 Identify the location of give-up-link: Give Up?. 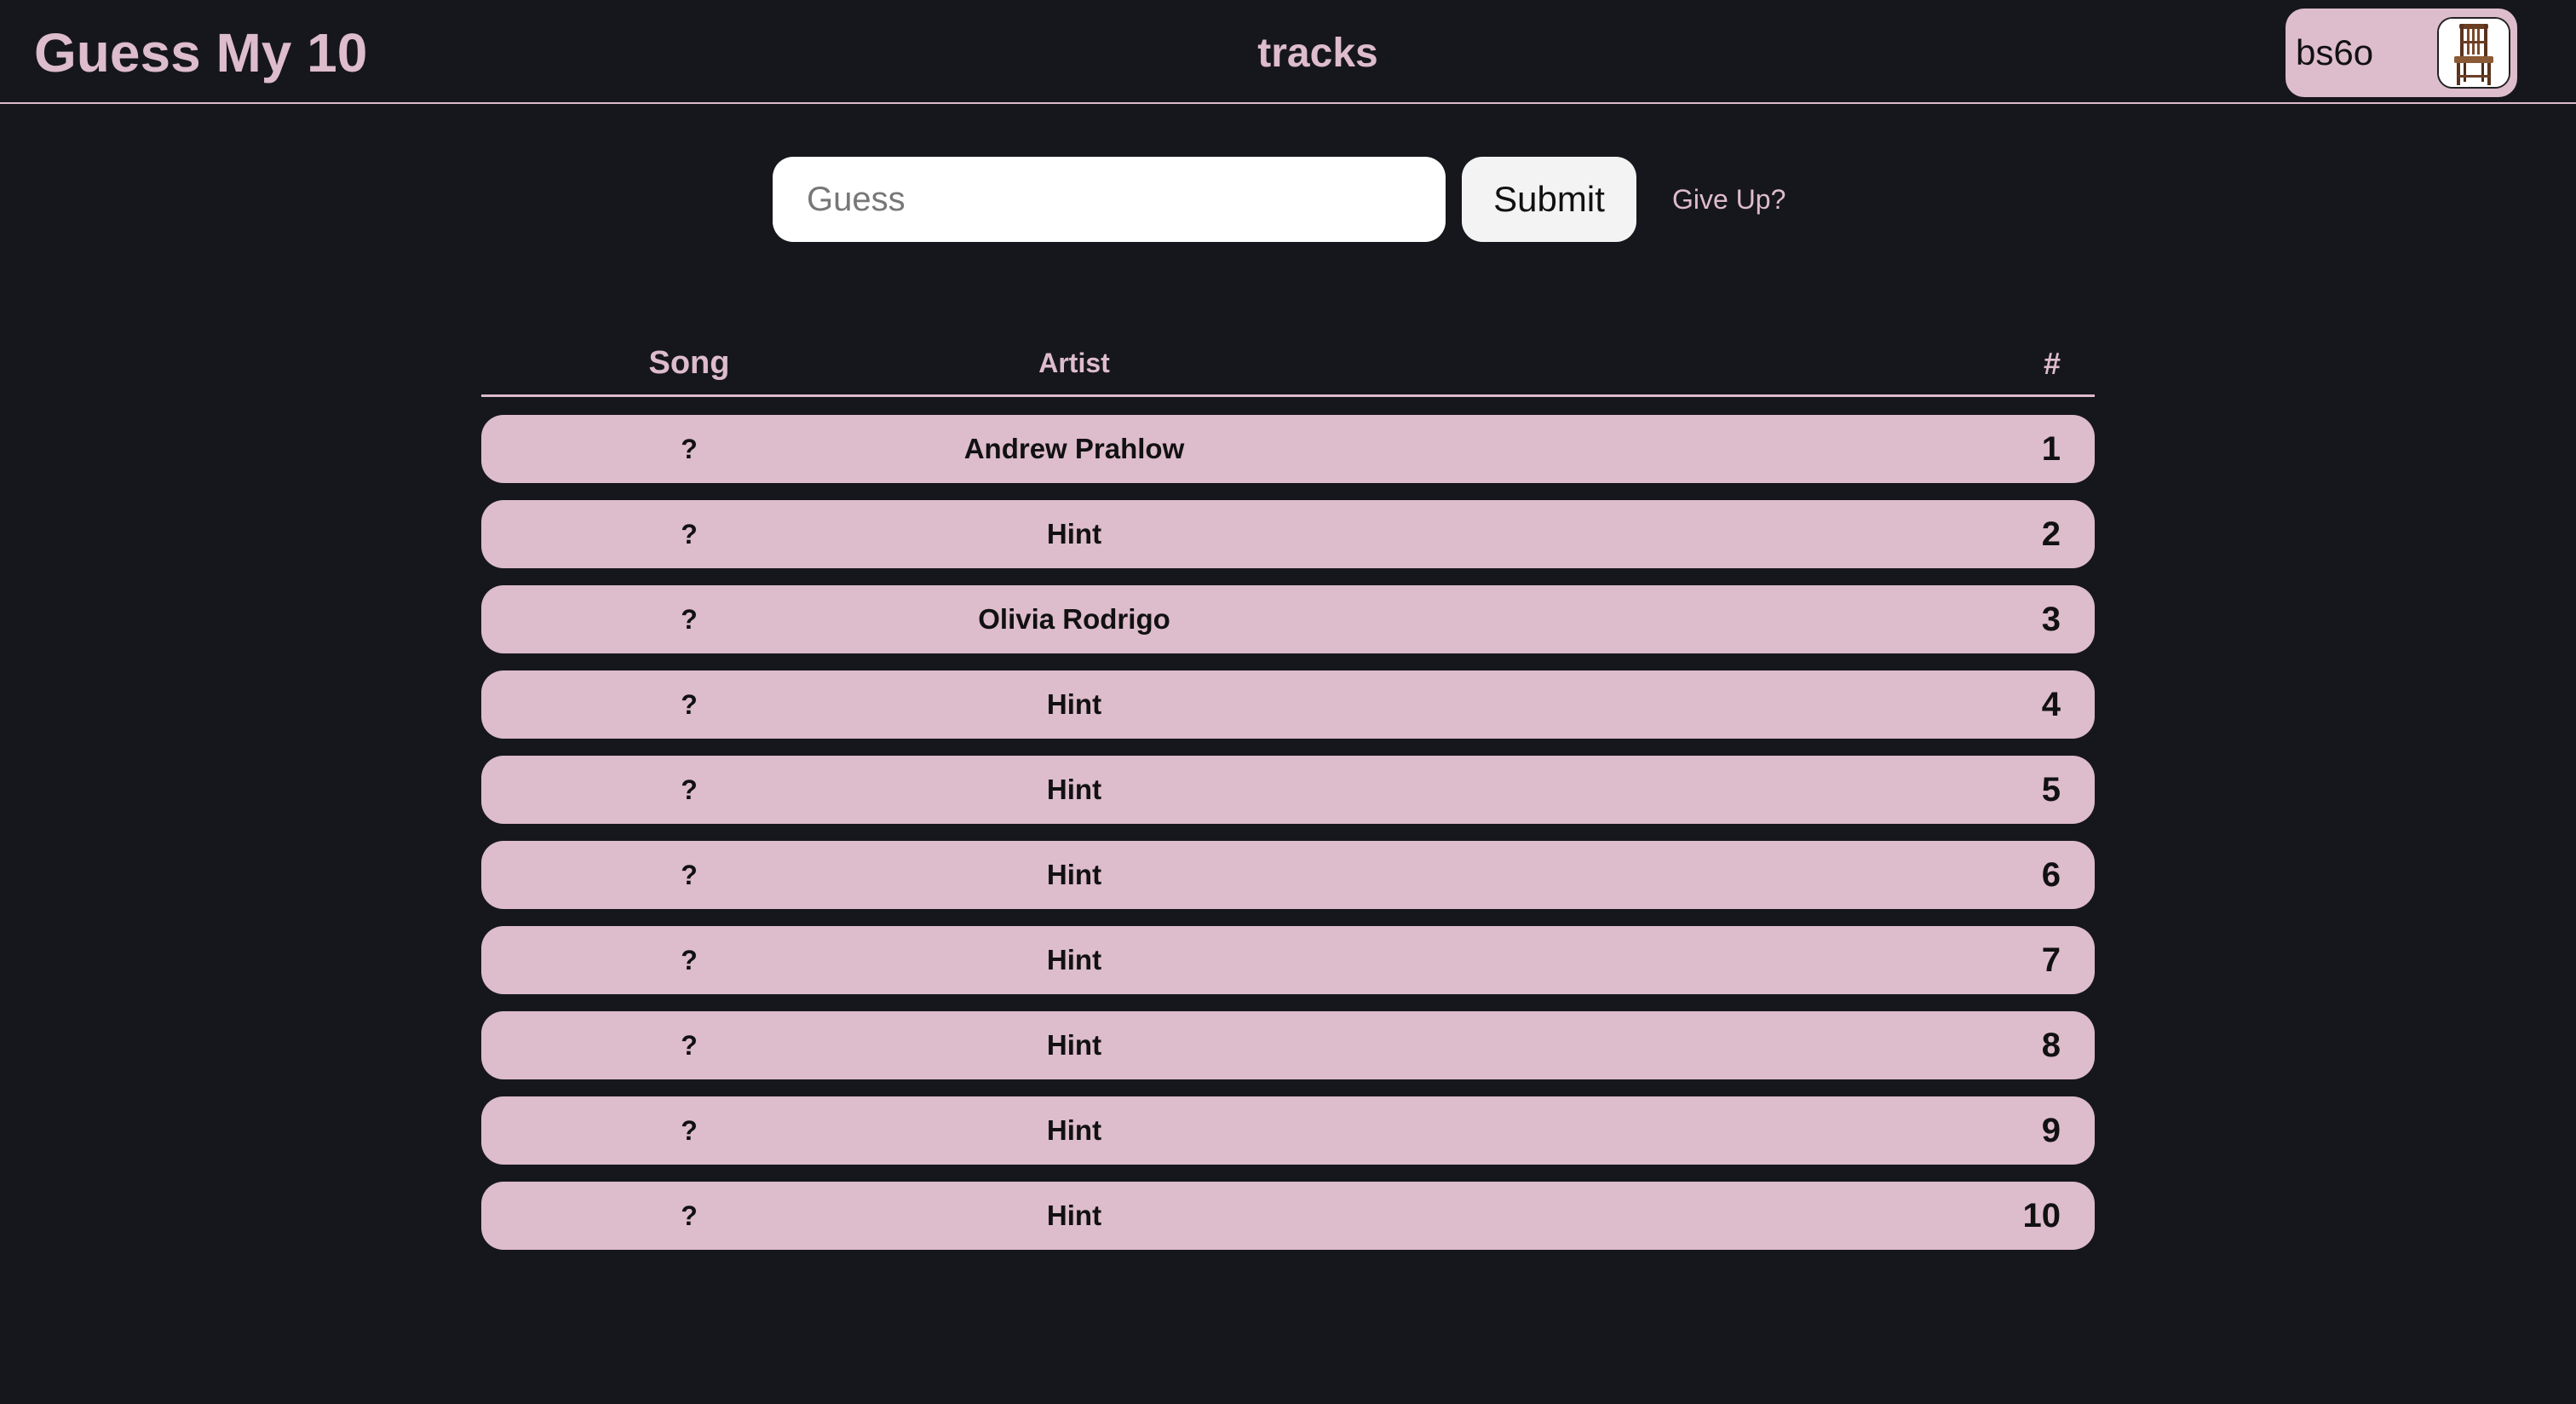
(1728, 199).